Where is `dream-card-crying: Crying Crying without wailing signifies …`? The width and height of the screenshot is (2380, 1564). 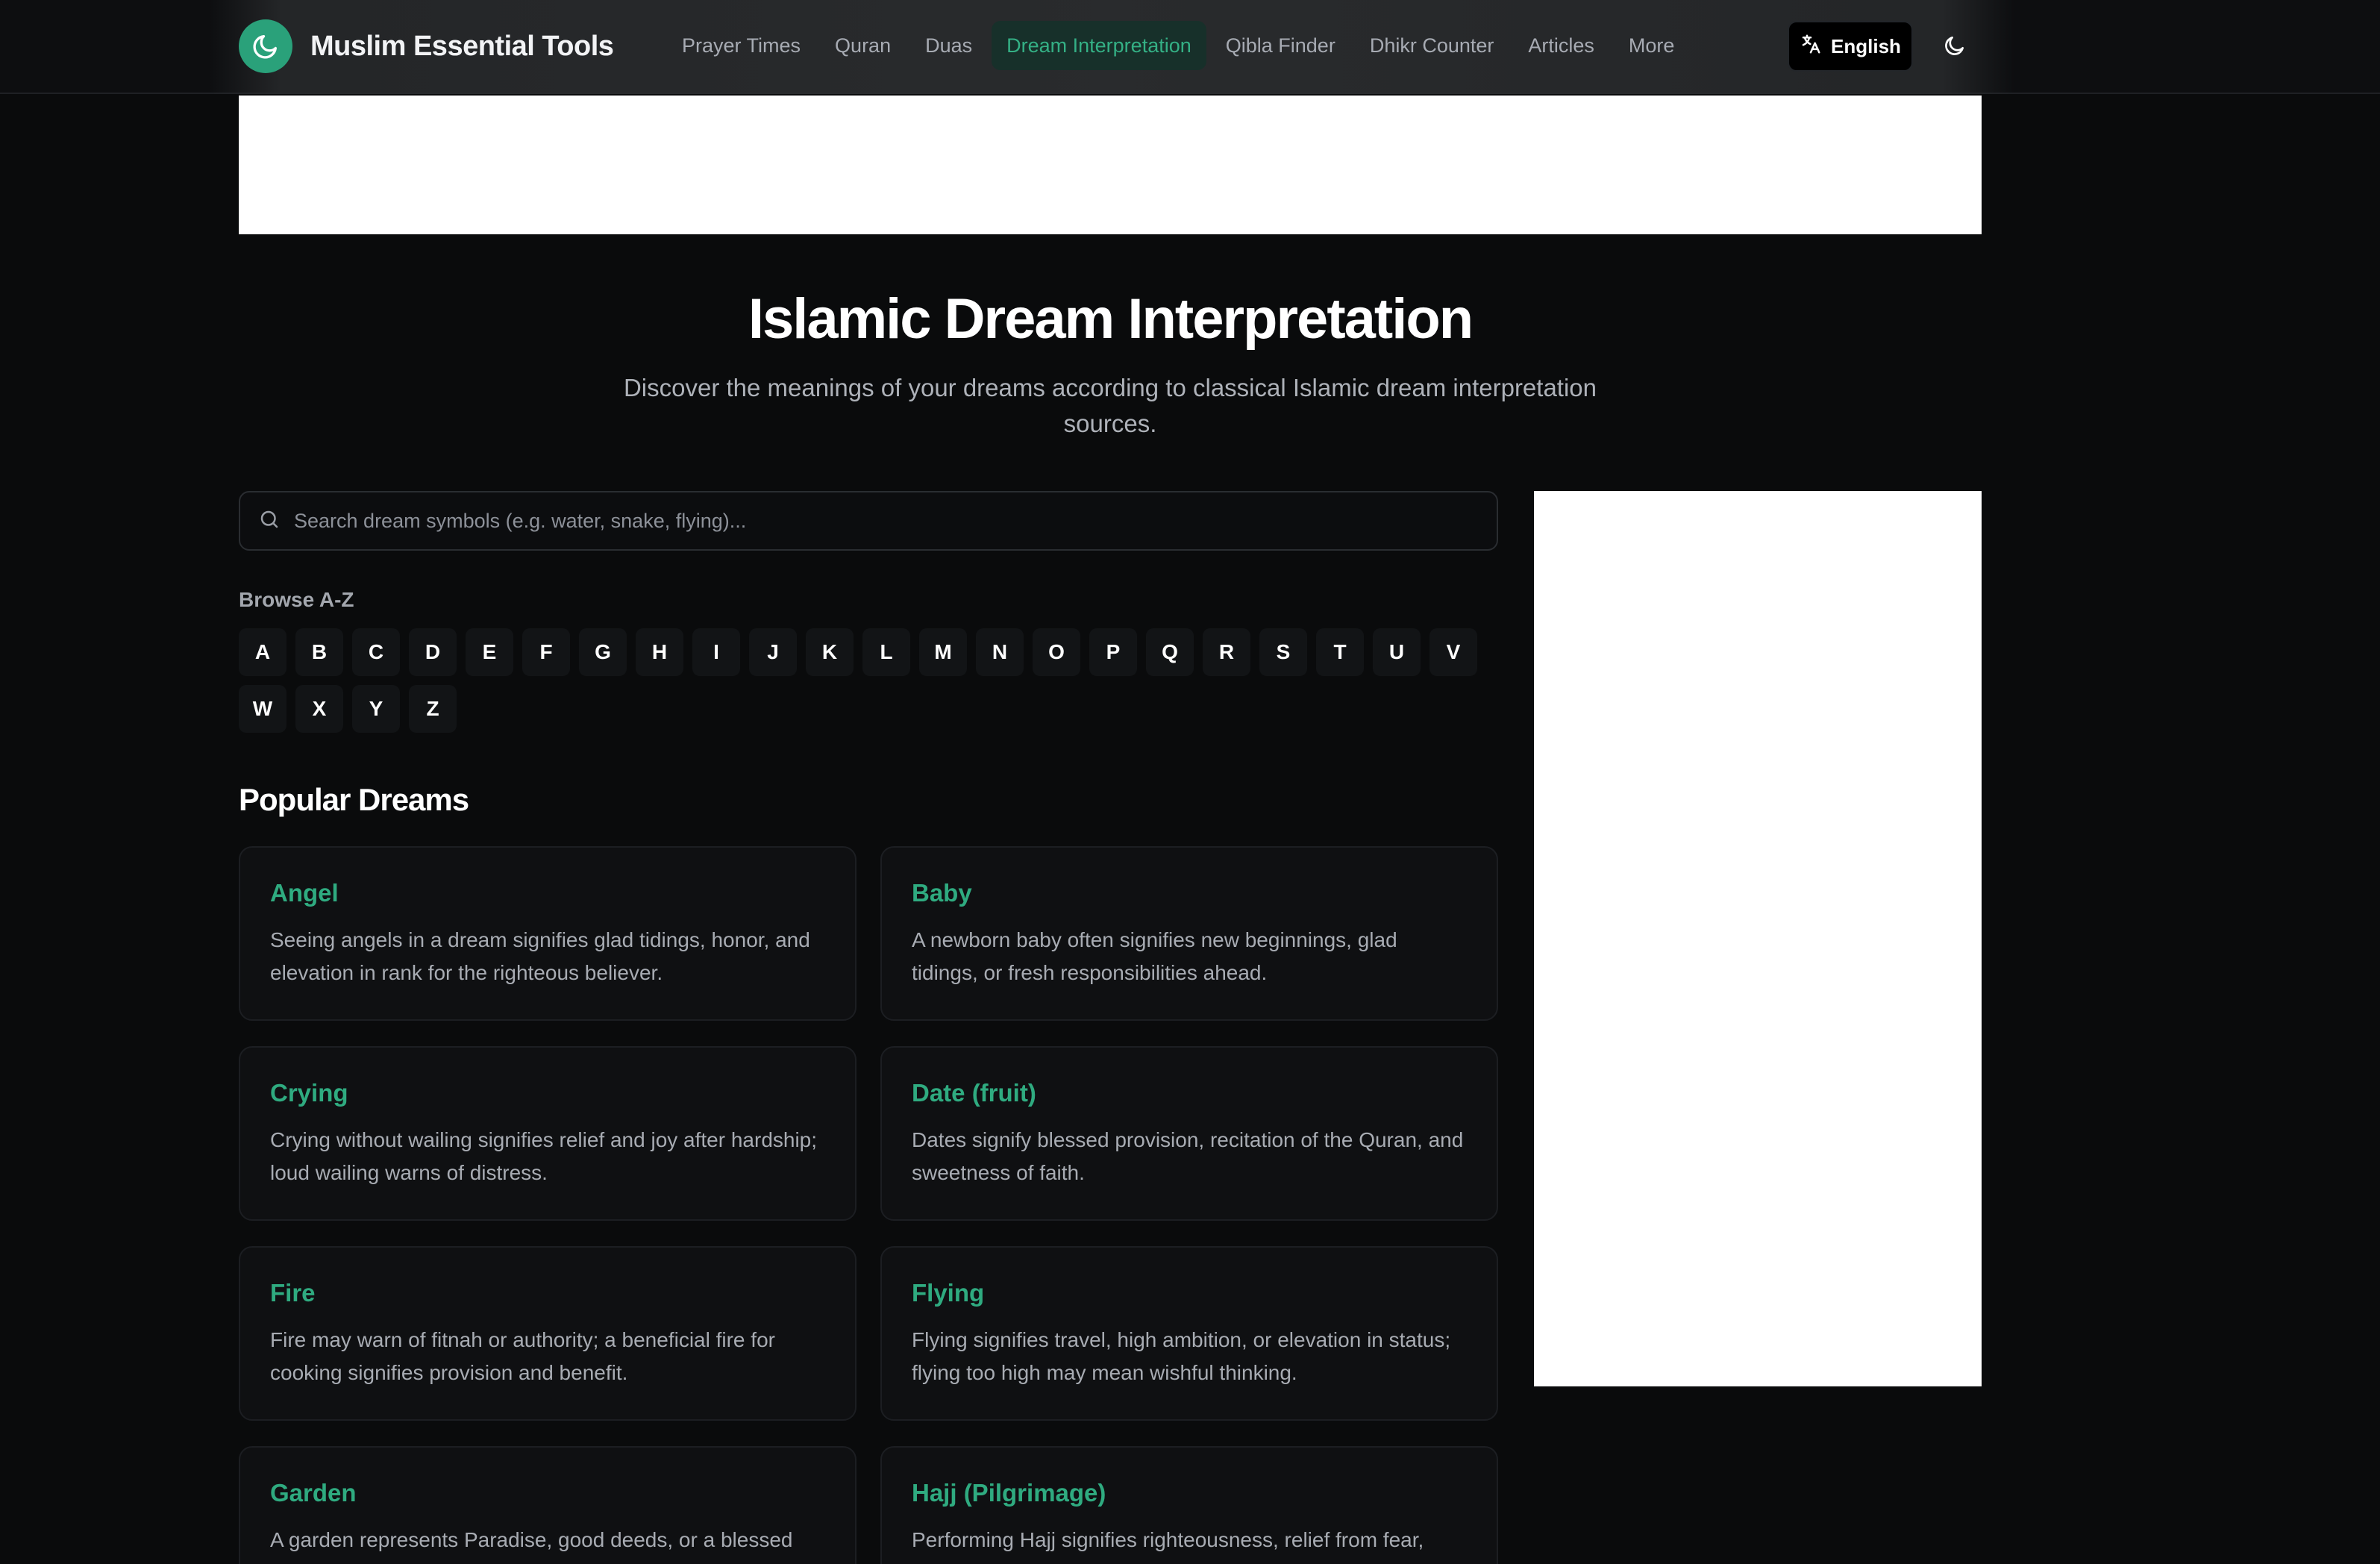
dream-card-crying: Crying Crying without wailing signifies … is located at coordinates (548, 1133).